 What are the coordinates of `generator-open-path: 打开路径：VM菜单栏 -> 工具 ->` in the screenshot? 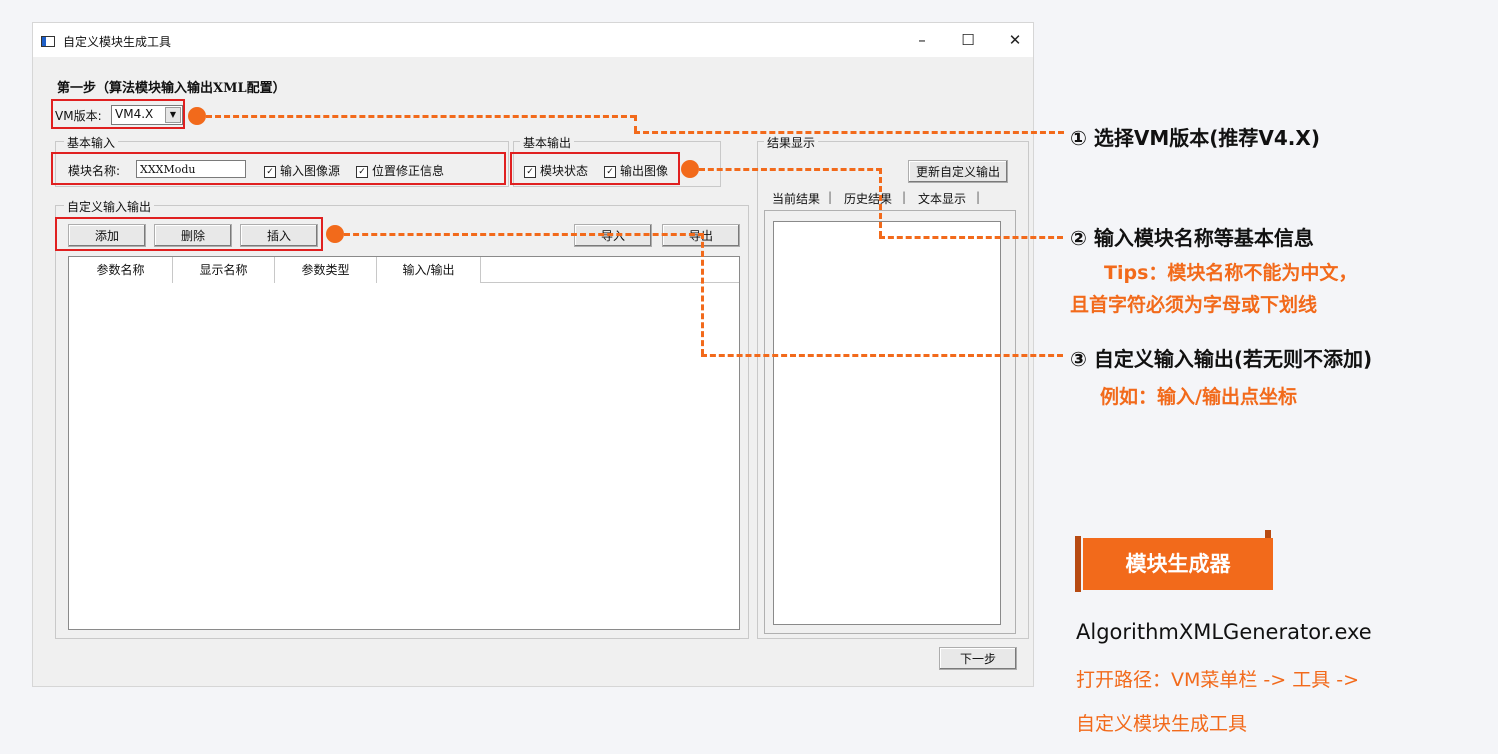 It's located at (1218, 680).